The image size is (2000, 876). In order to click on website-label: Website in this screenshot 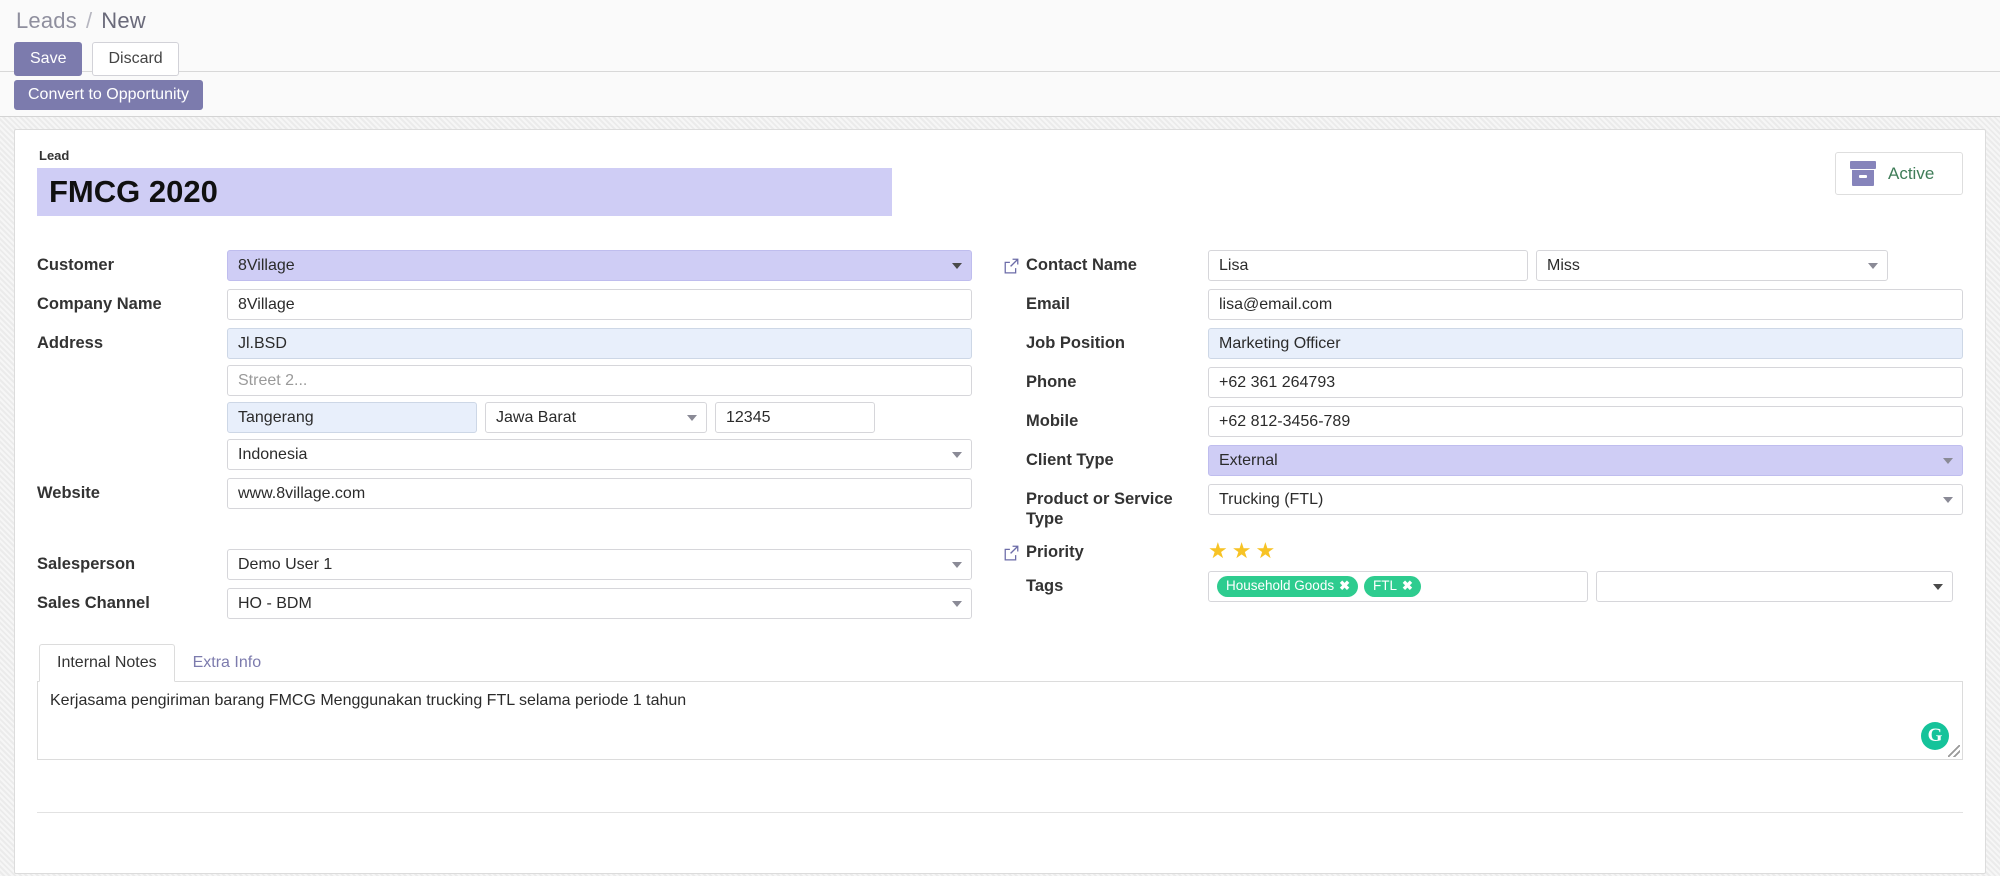, I will do `click(68, 493)`.